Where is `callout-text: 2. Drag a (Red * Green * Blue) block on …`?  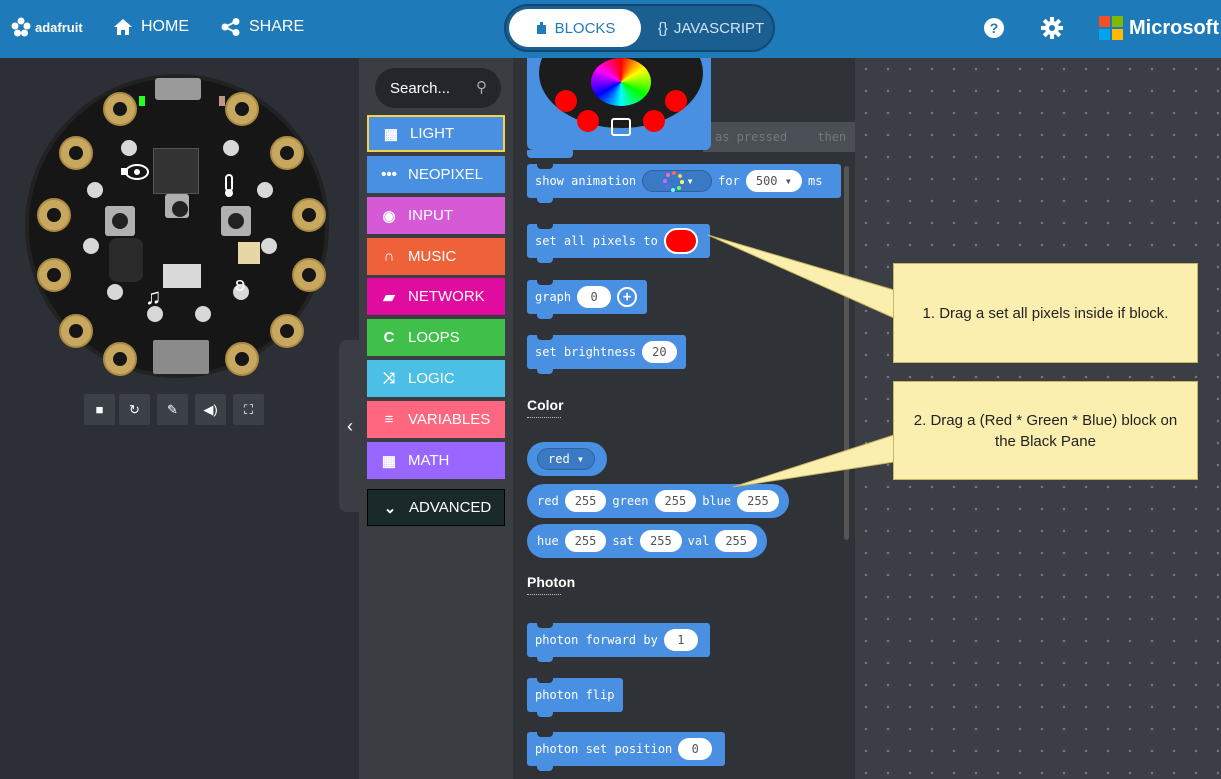
callout-text: 2. Drag a (Red * Green * Blue) block on … is located at coordinates (1045, 430).